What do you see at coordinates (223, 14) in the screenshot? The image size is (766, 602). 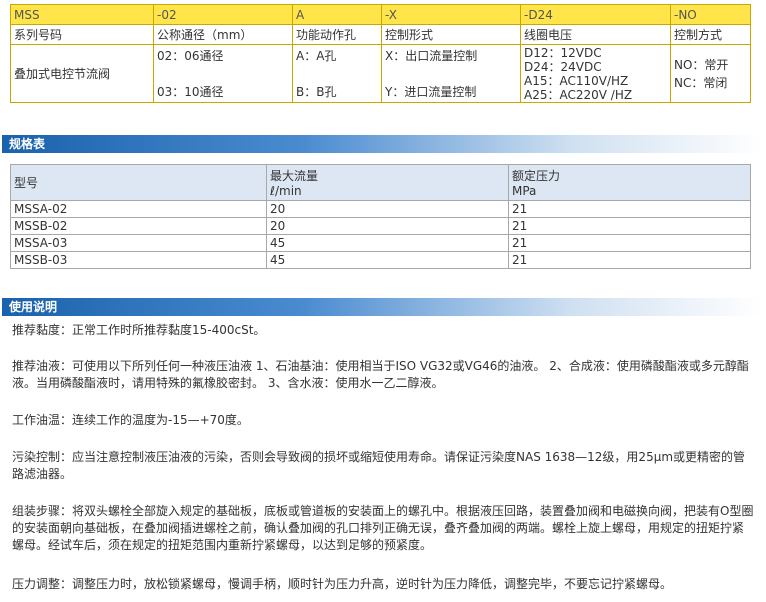 I see `header-diameter: -02` at bounding box center [223, 14].